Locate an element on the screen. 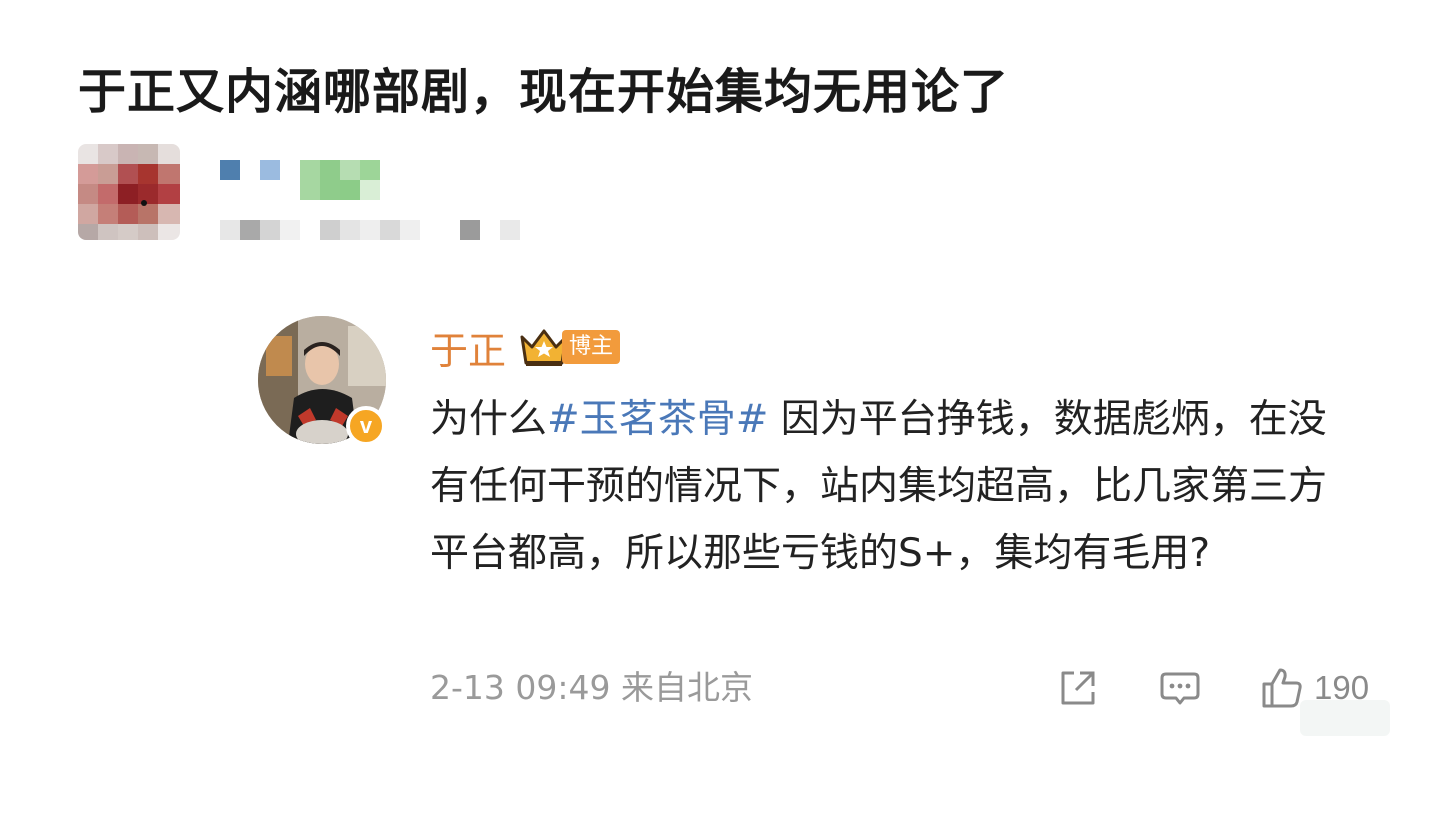 This screenshot has width=1444, height=826. comment-author: 于正 is located at coordinates (468, 347).